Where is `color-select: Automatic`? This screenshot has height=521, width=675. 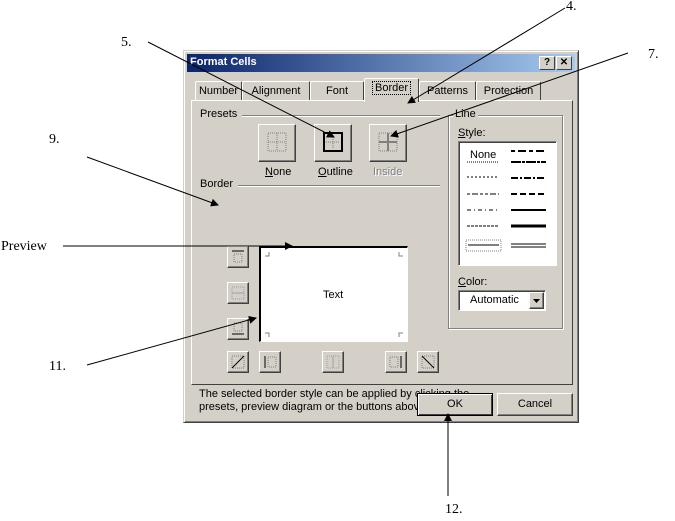 color-select: Automatic is located at coordinates (502, 300).